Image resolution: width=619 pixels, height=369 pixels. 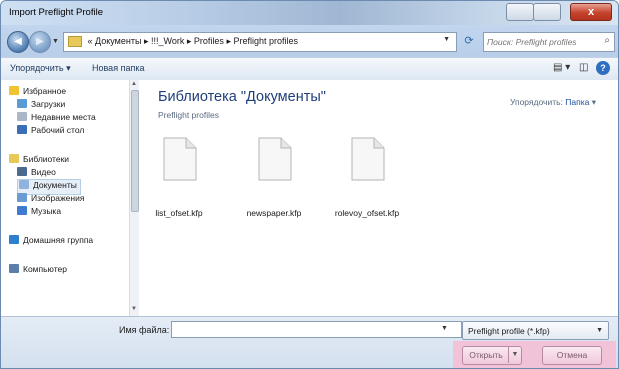 What do you see at coordinates (367, 213) in the screenshot?
I see `file-name: rolevoy_ofset.kfp` at bounding box center [367, 213].